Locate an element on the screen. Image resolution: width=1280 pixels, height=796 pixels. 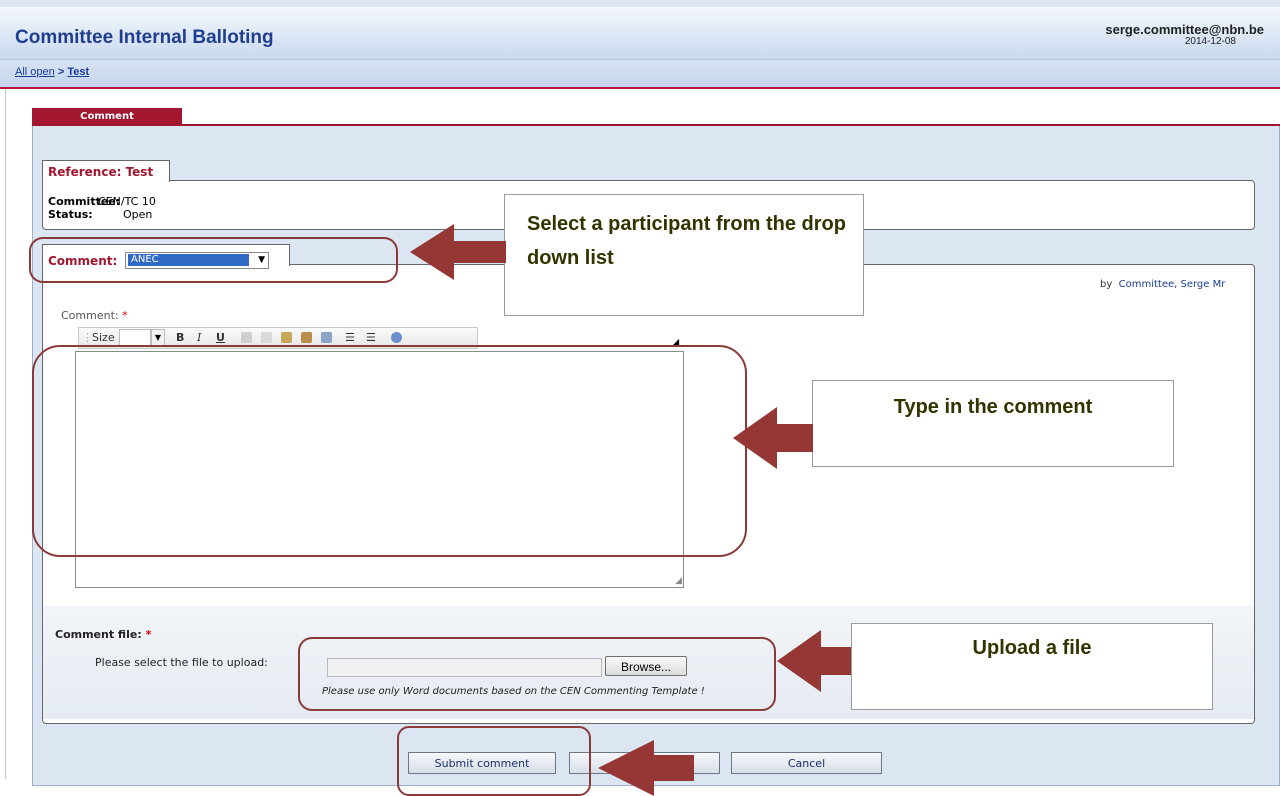
current-date: 2014-12-08 is located at coordinates (1210, 41).